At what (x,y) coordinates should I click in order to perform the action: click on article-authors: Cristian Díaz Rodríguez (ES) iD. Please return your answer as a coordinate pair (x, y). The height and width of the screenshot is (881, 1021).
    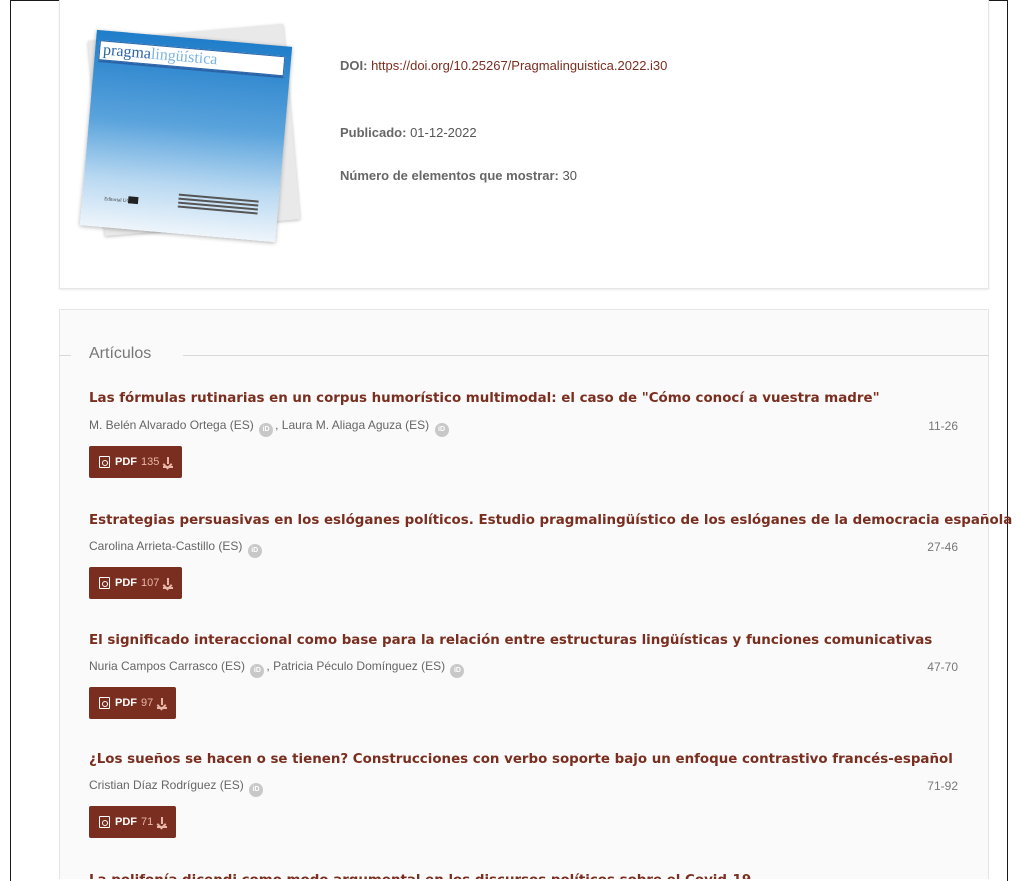
    Looking at the image, I should click on (177, 787).